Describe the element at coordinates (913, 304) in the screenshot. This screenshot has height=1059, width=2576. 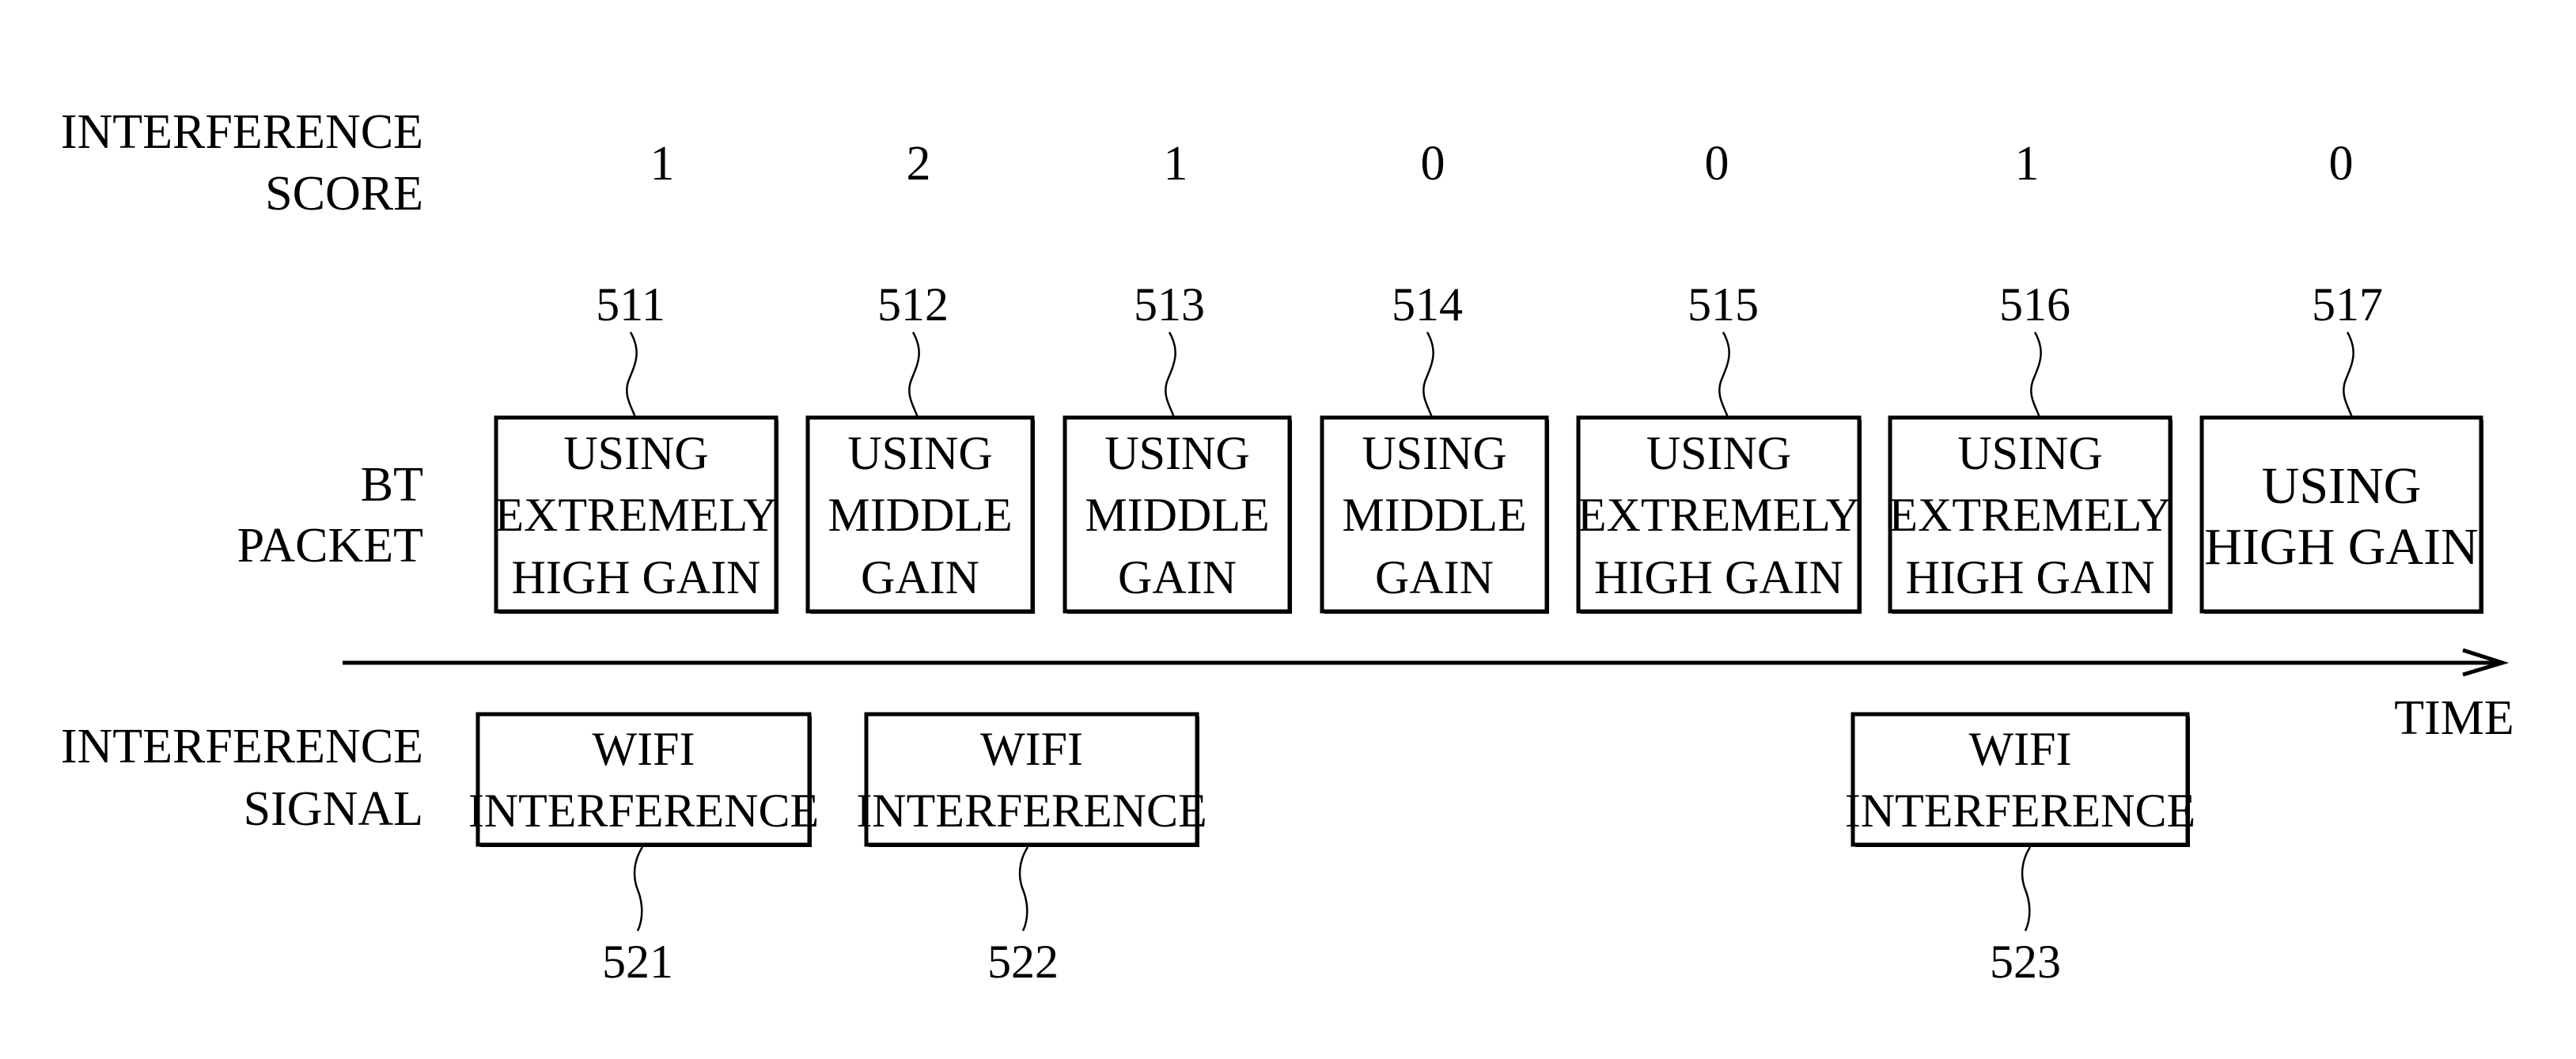
I see `reference-numeral: 512` at that location.